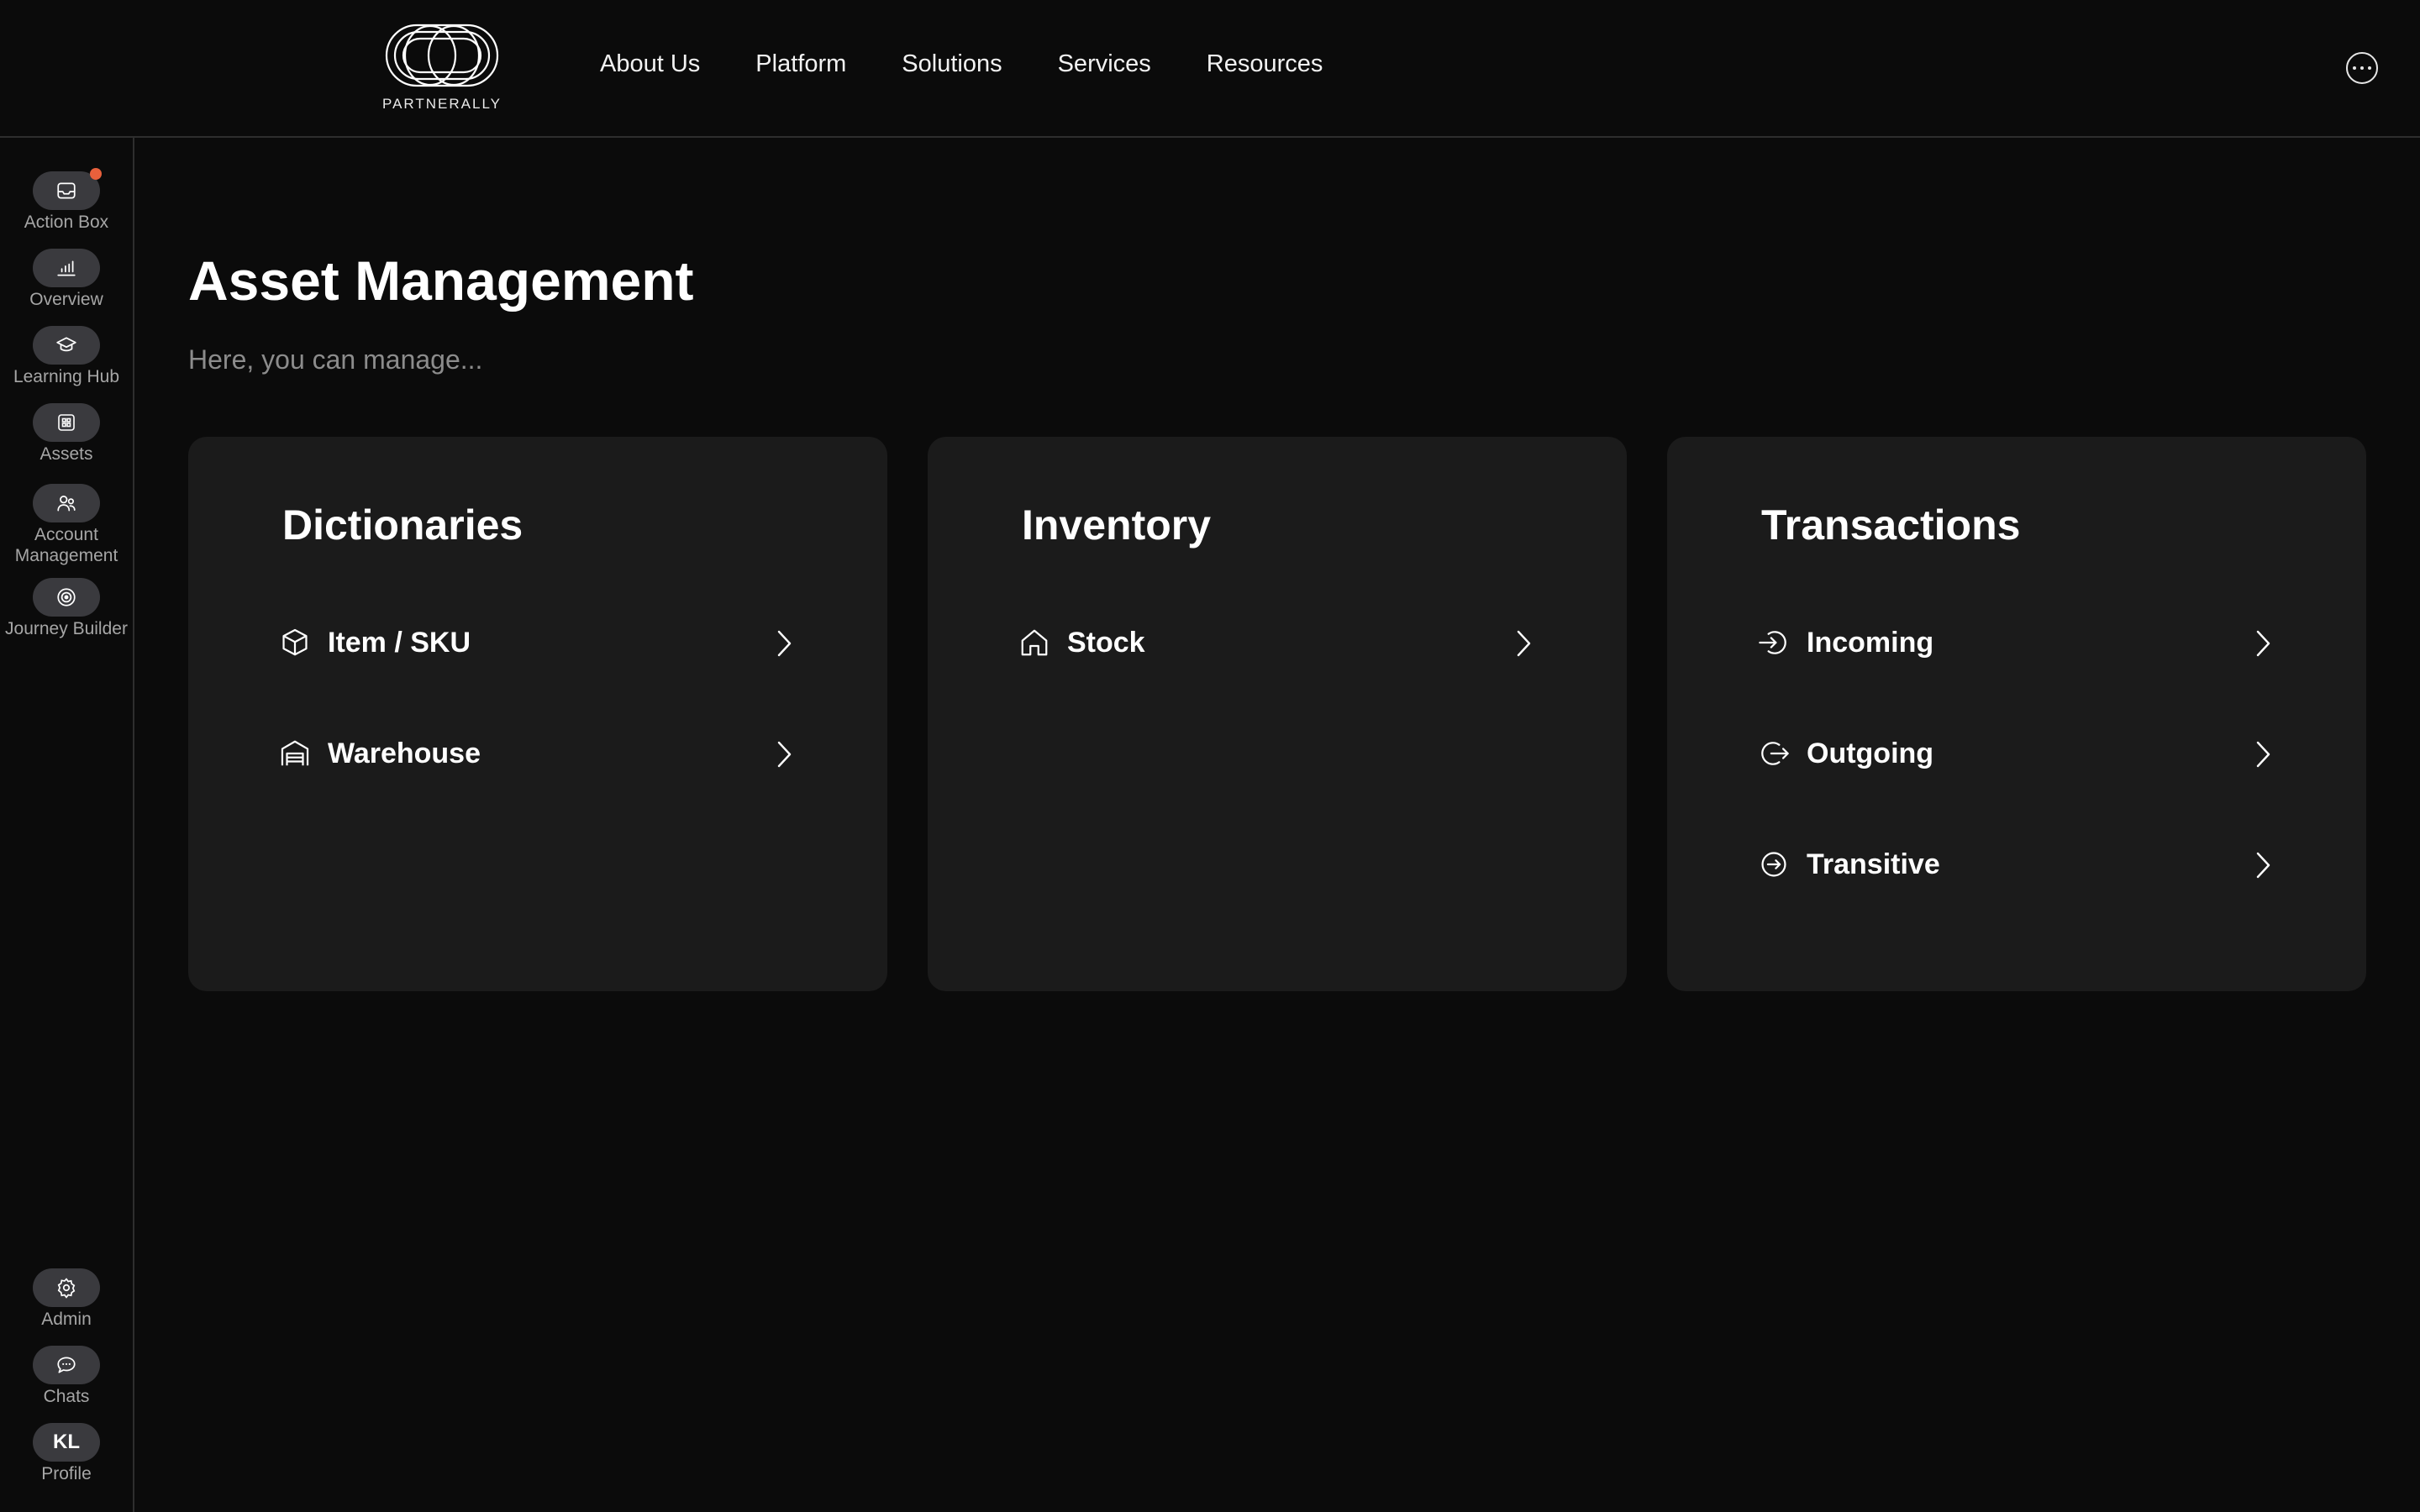  Describe the element at coordinates (66, 422) in the screenshot. I see `grid-icon` at that location.